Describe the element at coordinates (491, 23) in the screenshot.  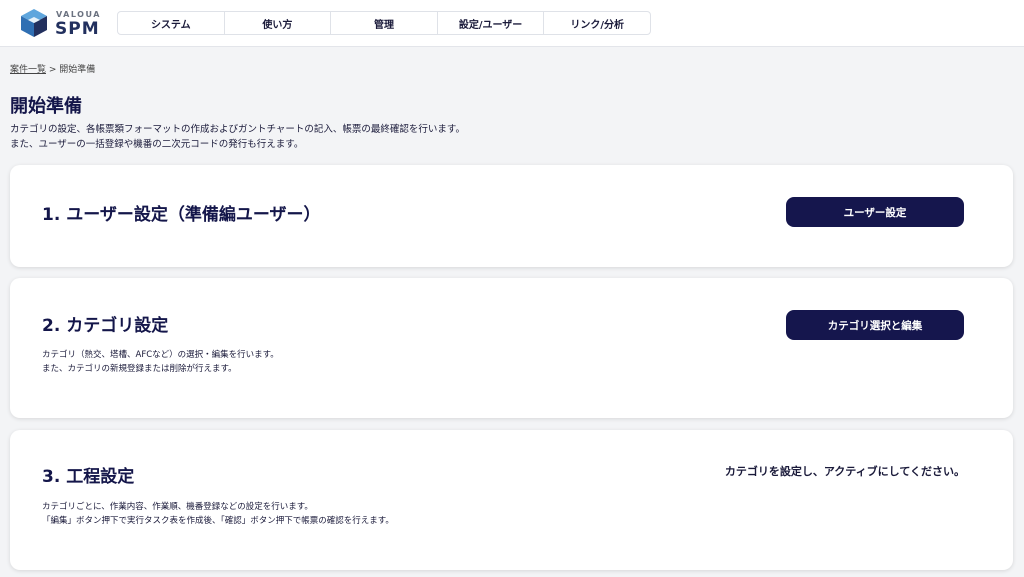
I see `nav-item-settings-users: 設定/ユーザー` at that location.